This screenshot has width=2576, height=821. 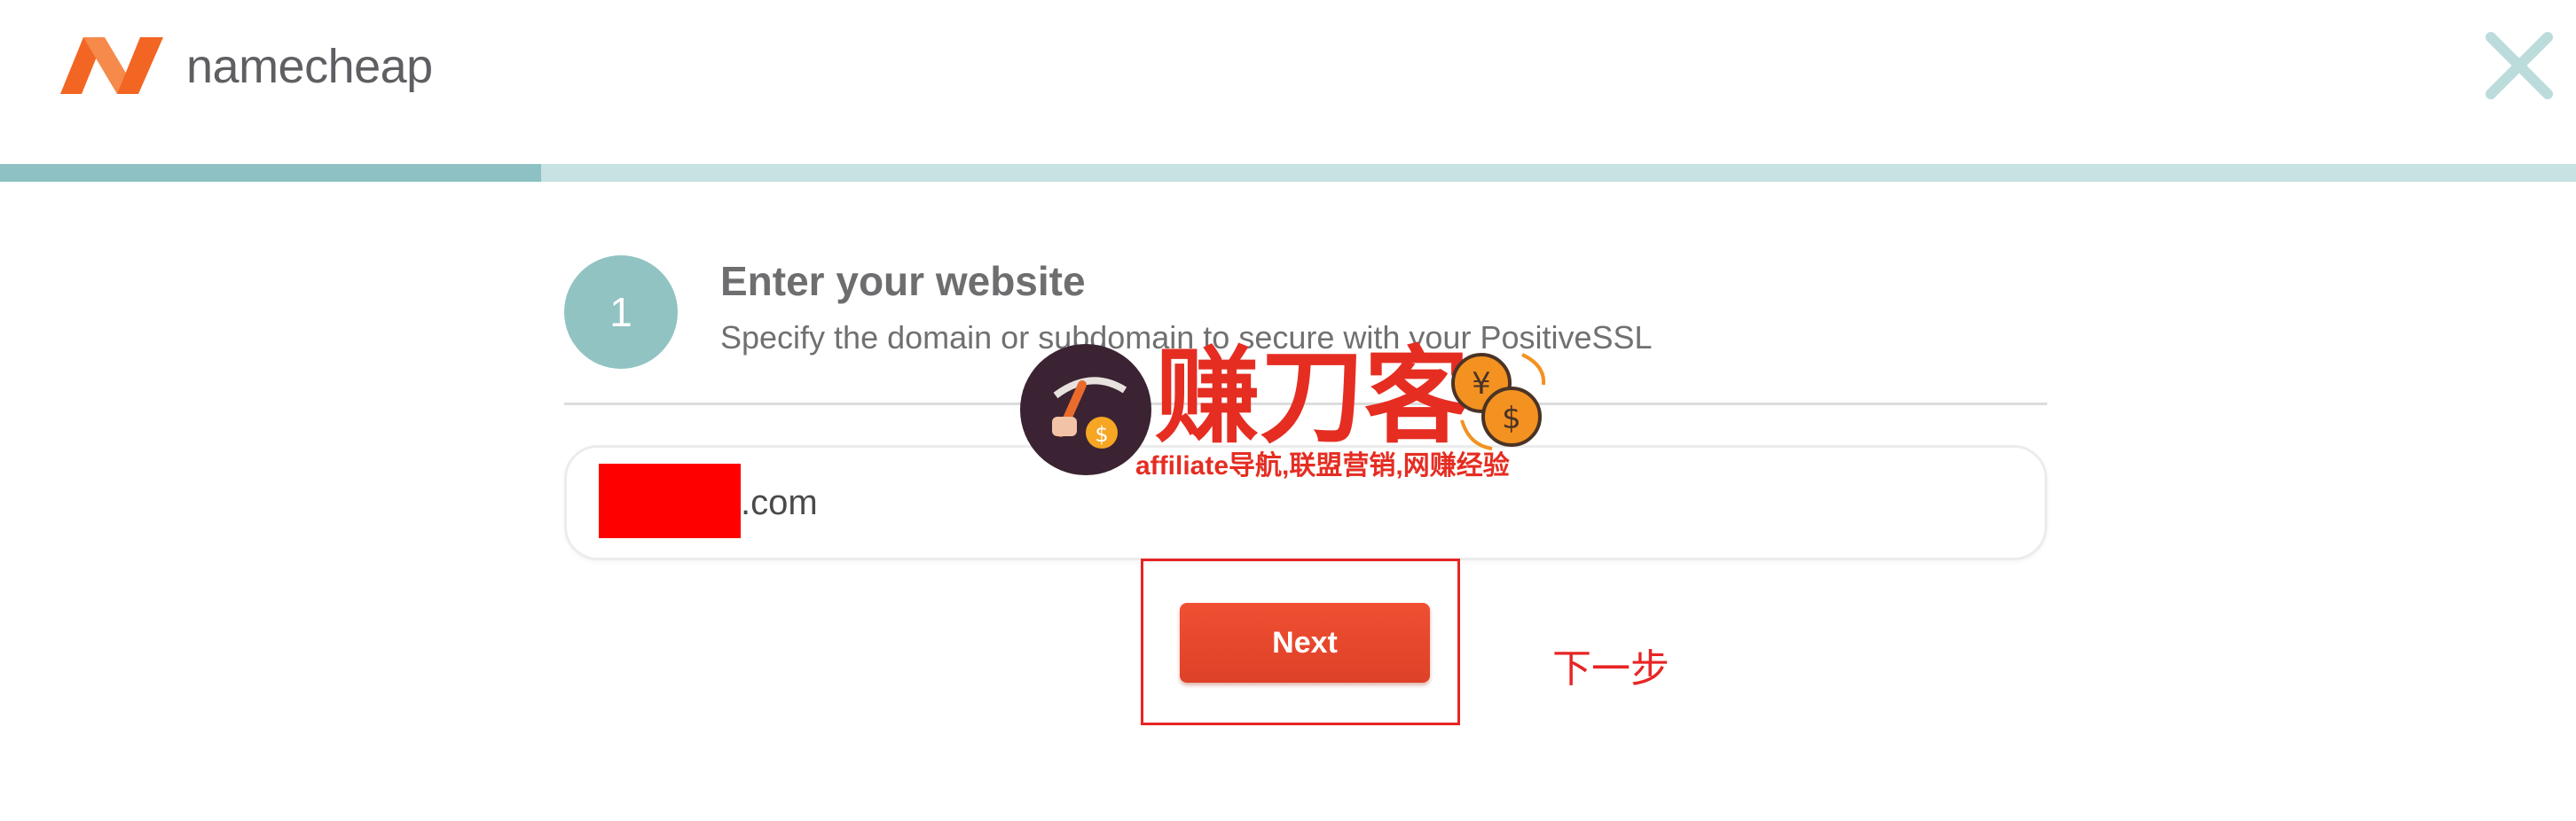 I want to click on step-title: Enter your website, so click(x=903, y=281).